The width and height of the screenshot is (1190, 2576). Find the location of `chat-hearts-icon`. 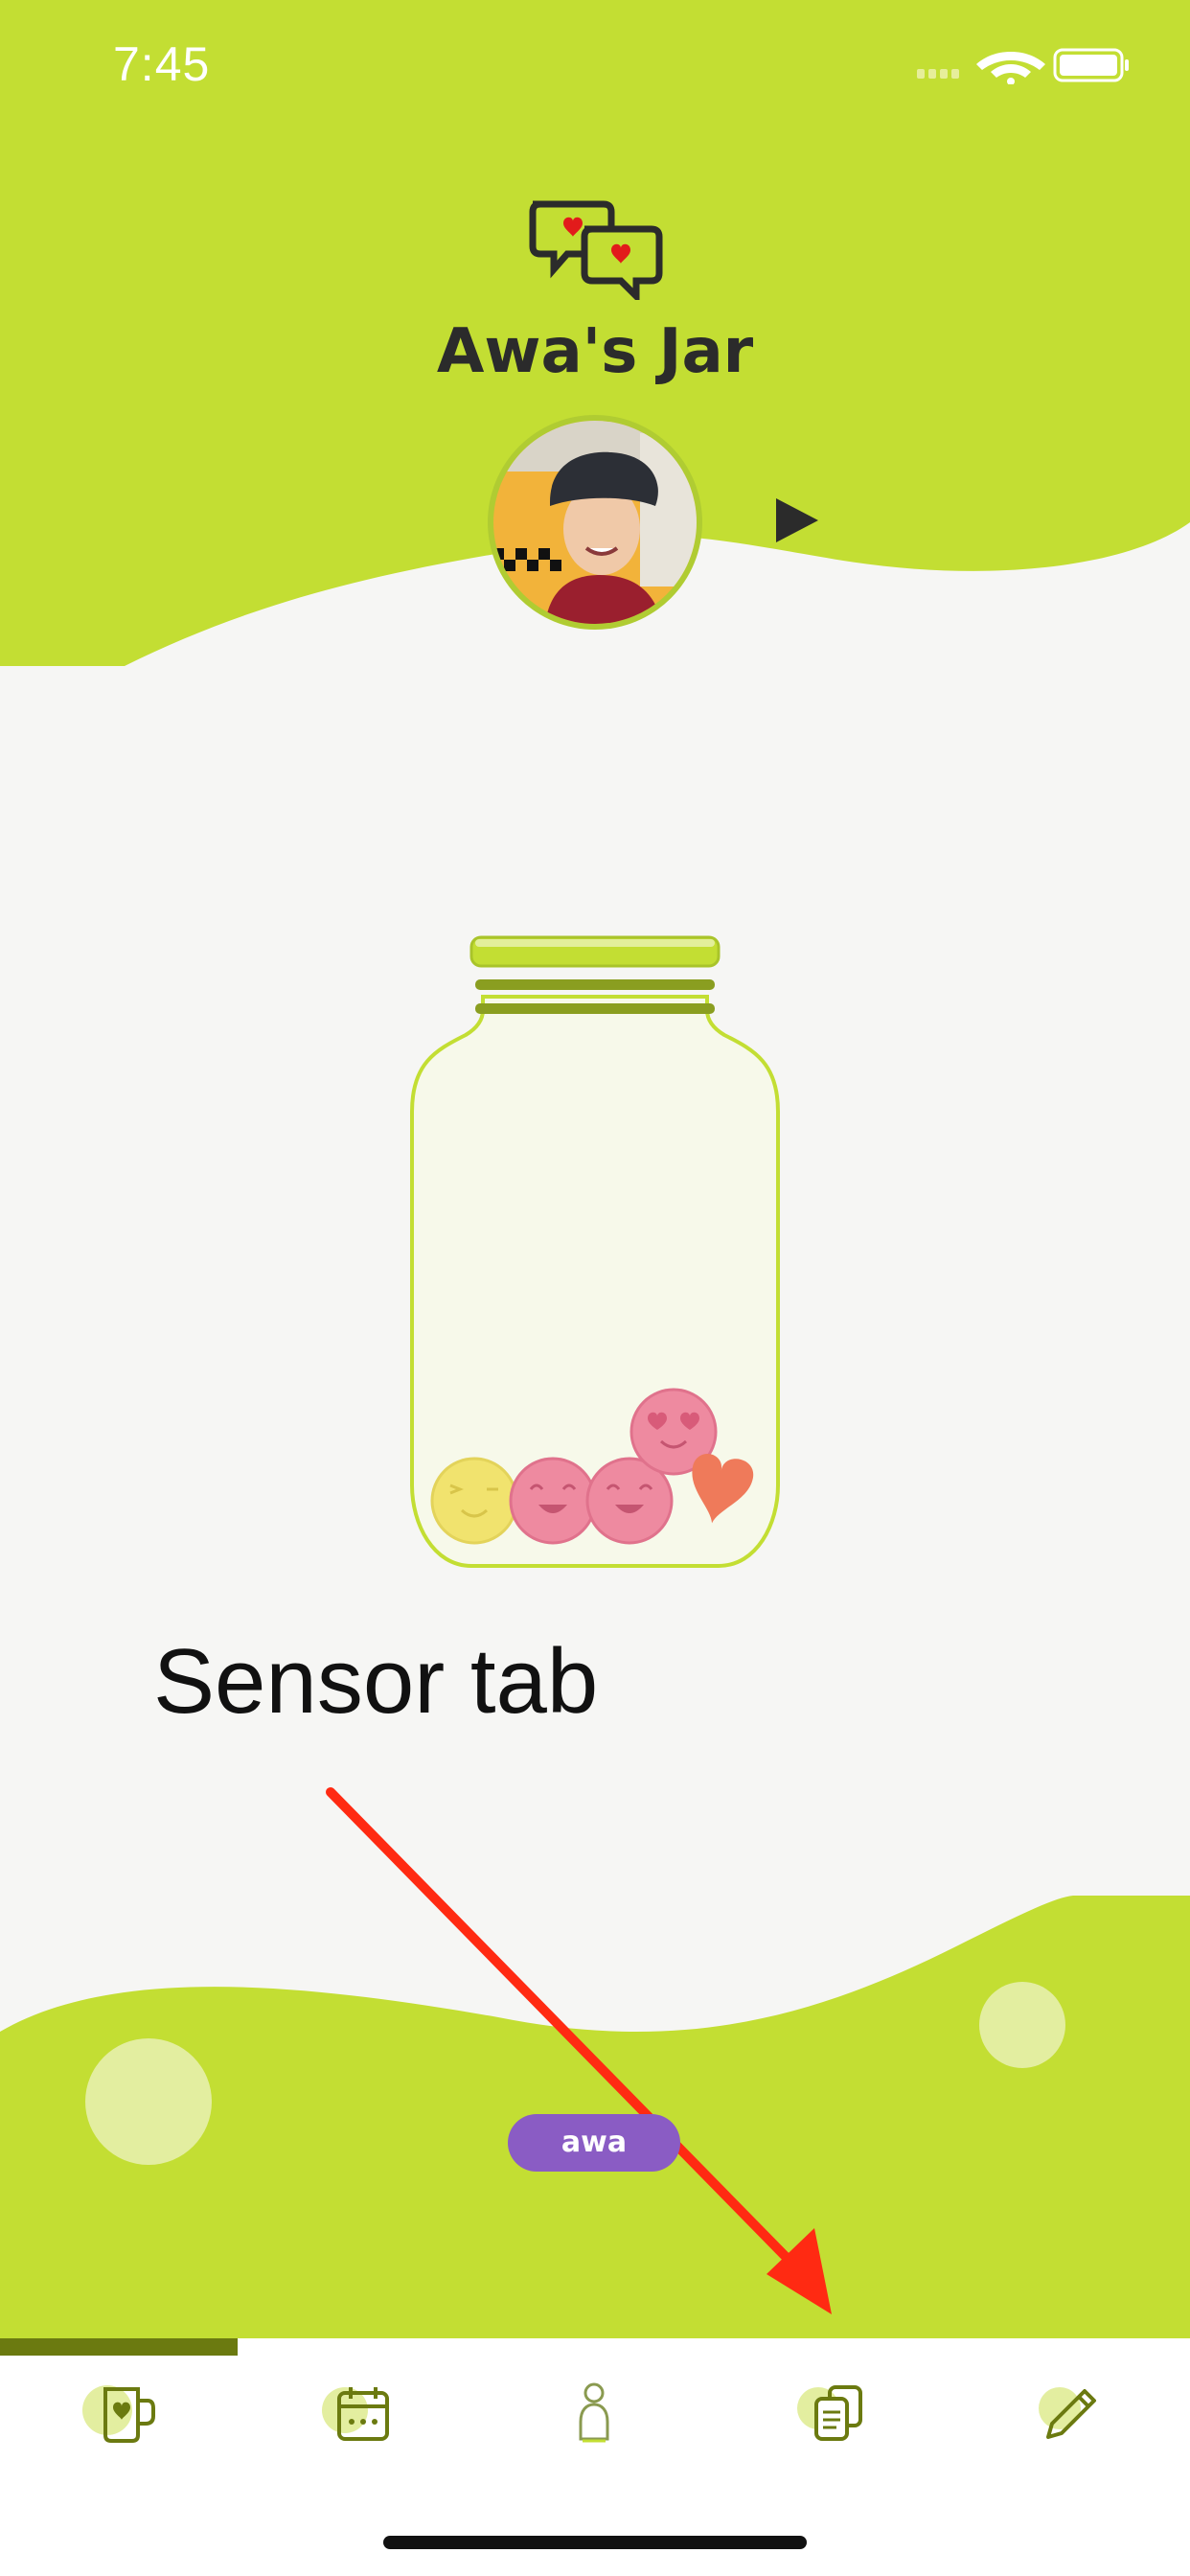

chat-hearts-icon is located at coordinates (596, 250).